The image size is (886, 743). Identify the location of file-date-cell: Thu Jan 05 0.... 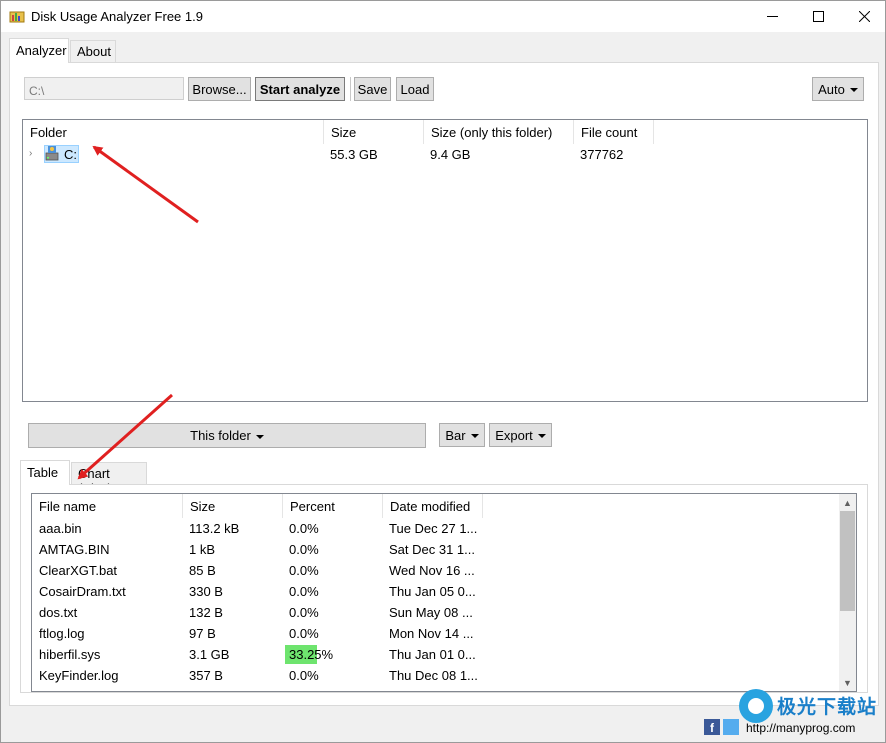
(432, 591).